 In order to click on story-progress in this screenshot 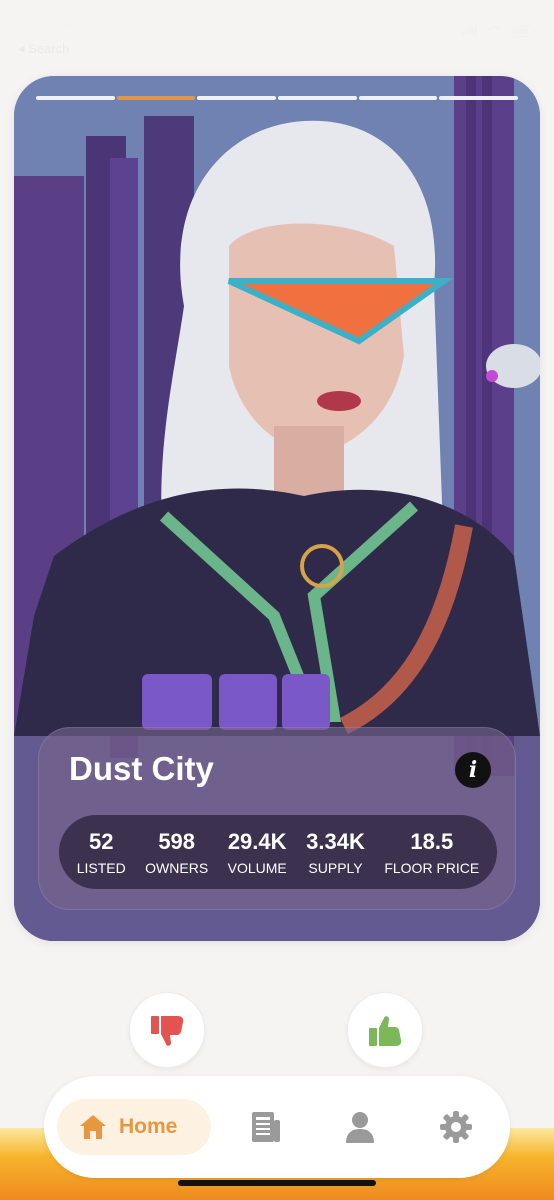, I will do `click(277, 98)`.